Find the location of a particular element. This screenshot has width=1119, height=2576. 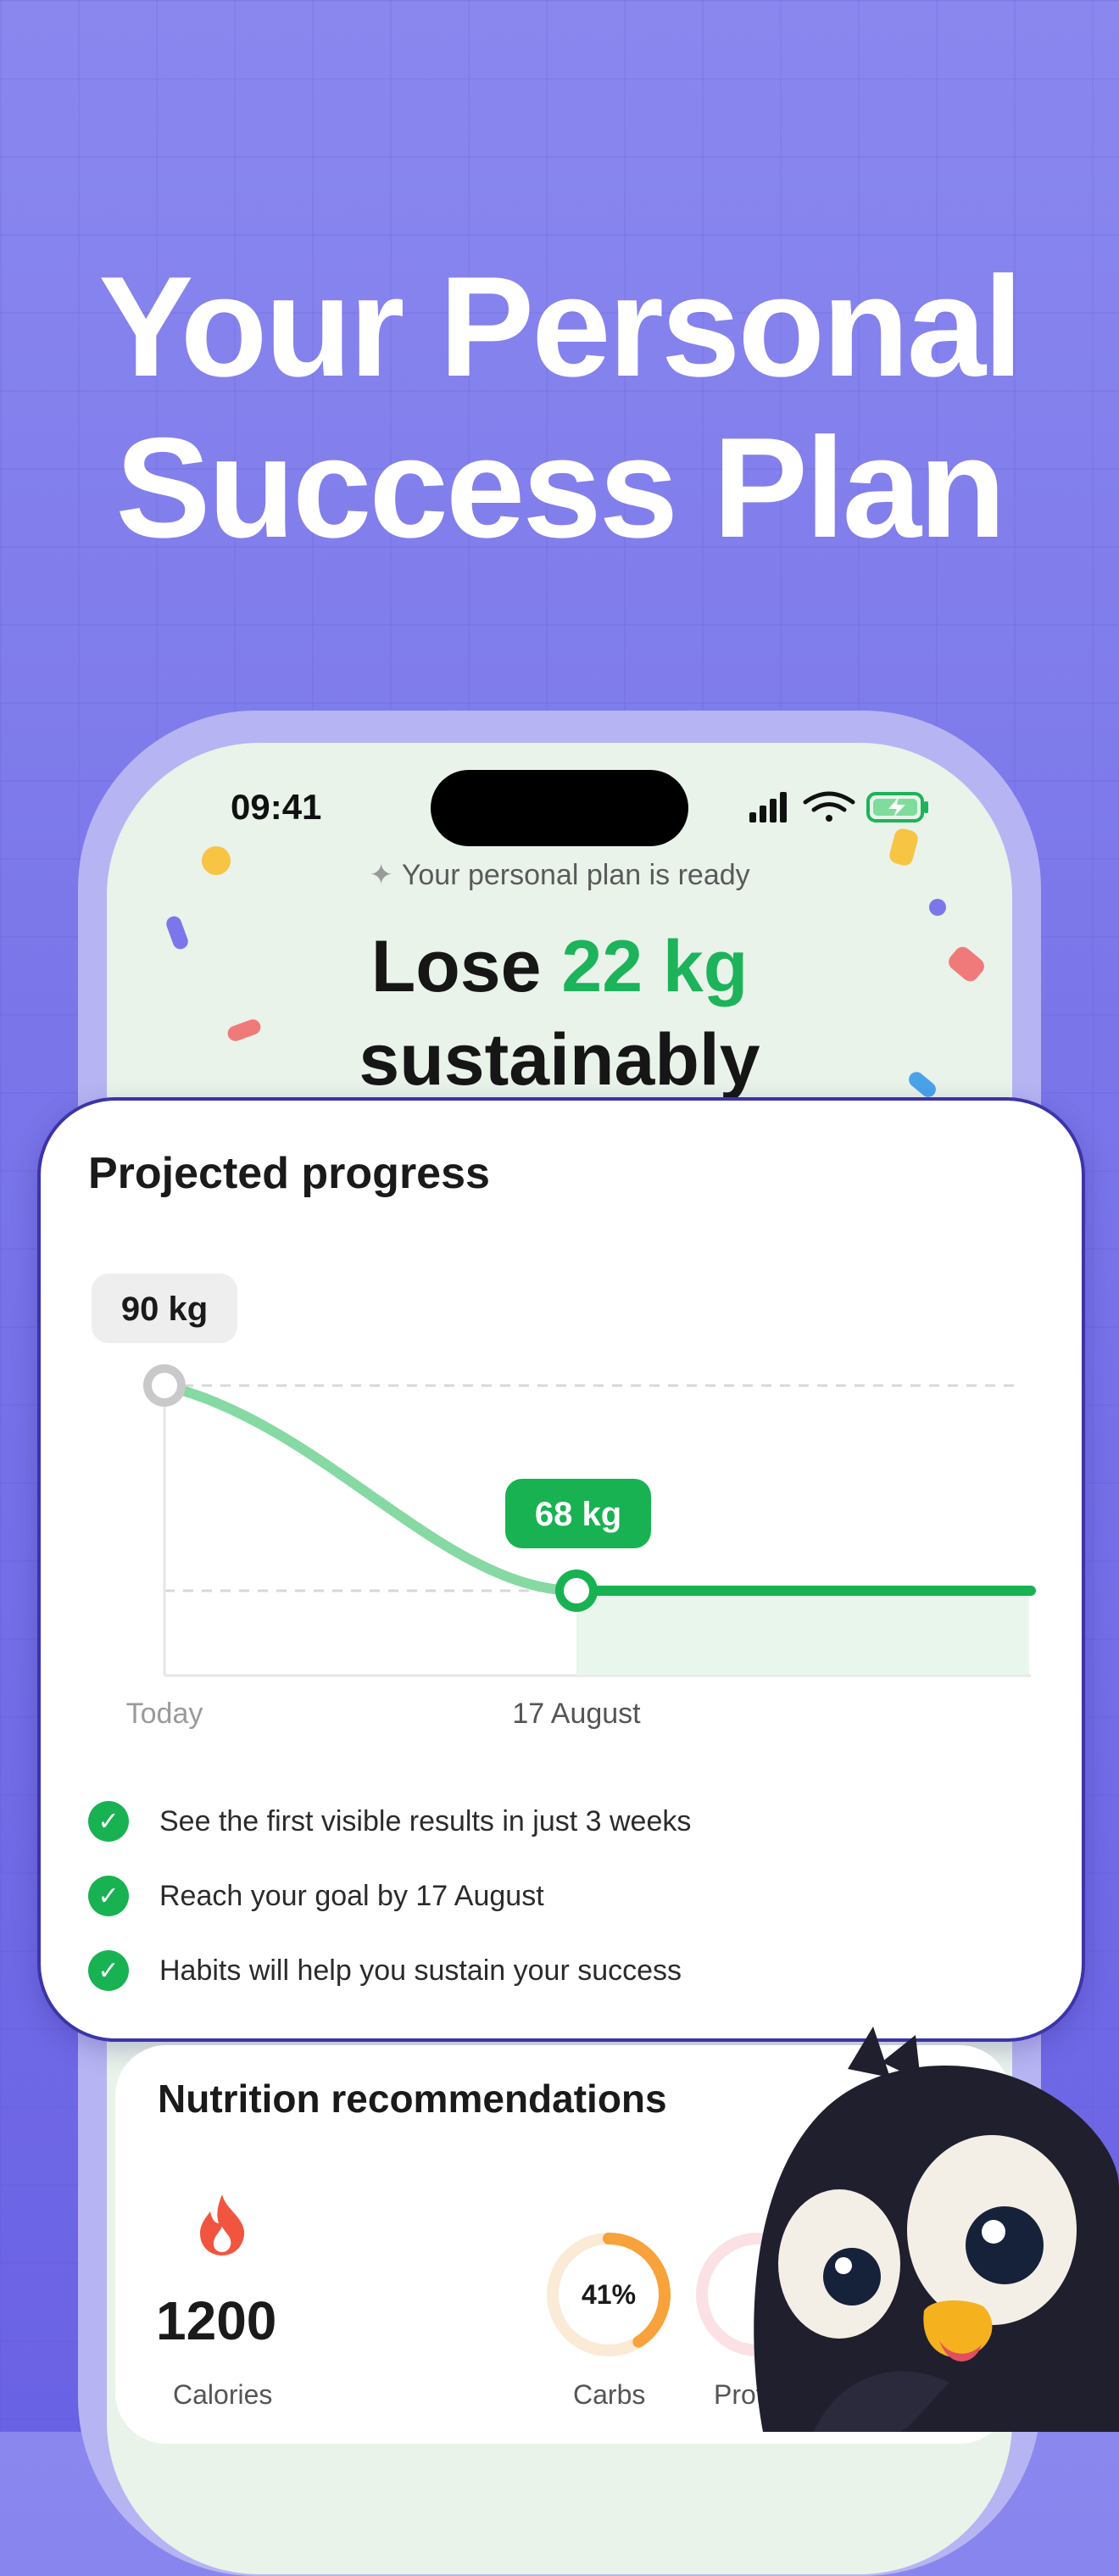

x-label-today: Today is located at coordinates (164, 1714).